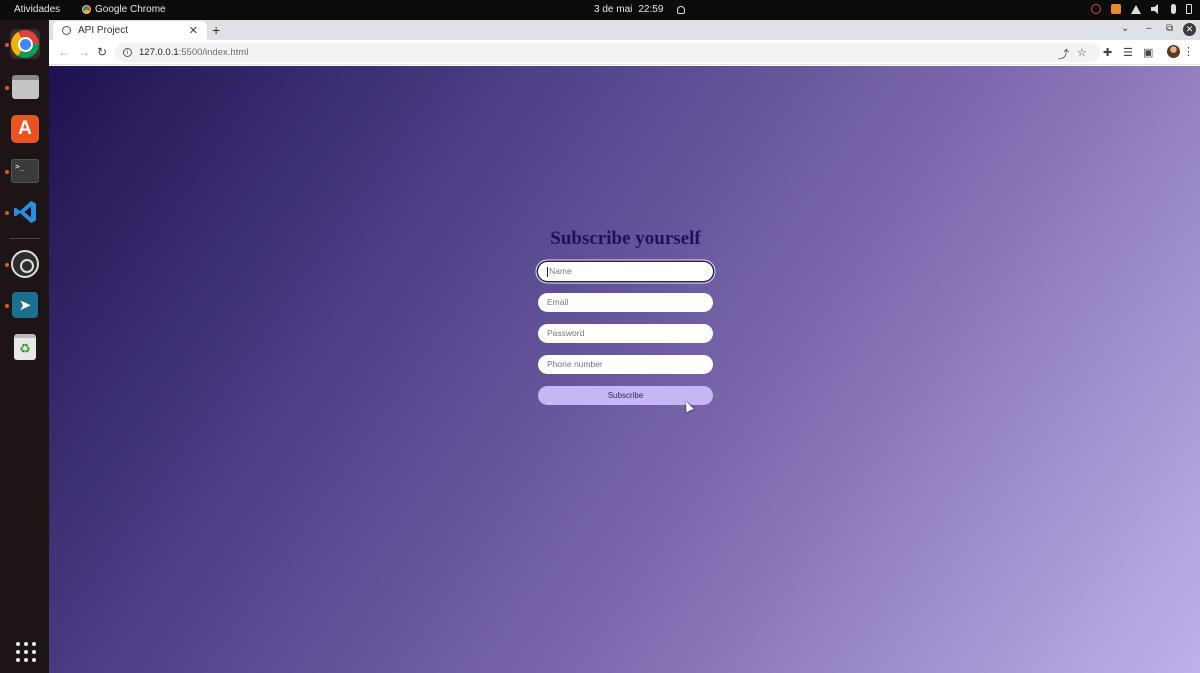  Describe the element at coordinates (625, 238) in the screenshot. I see `page-title: Subscribe yourself` at that location.